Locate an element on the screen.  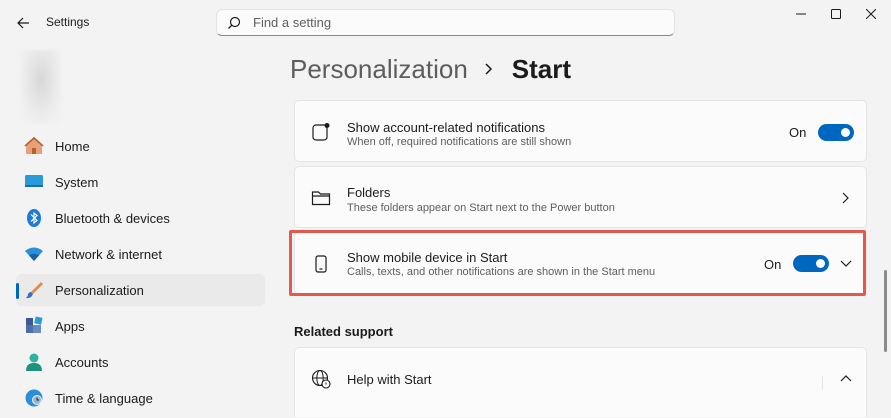
breadcrumb-parent: Personalization is located at coordinates (379, 69).